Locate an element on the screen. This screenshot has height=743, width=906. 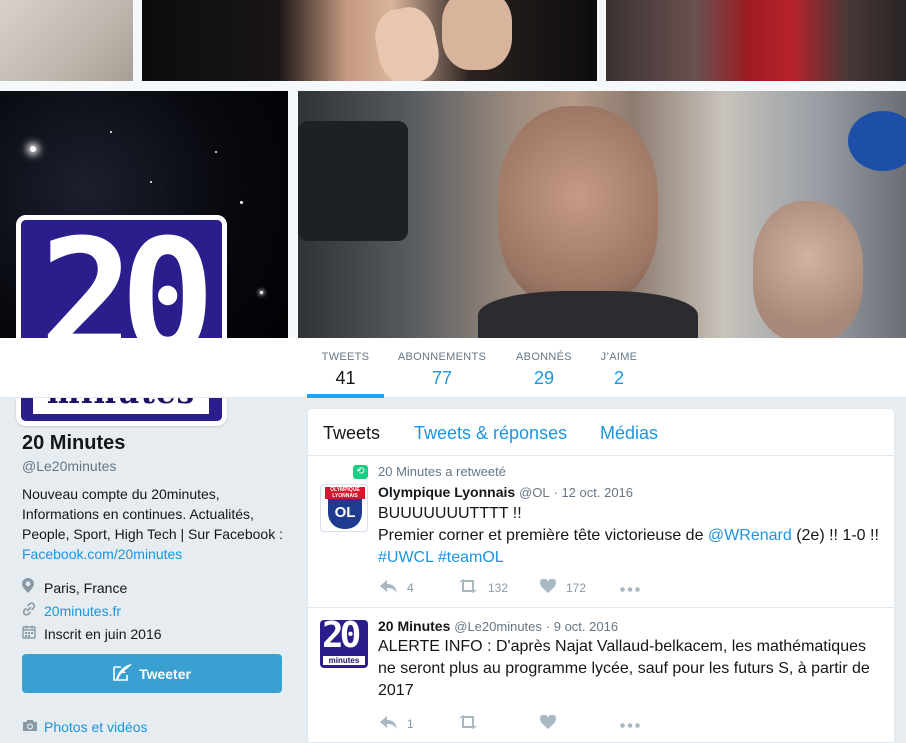
stat-label: TWEETS is located at coordinates (345, 357).